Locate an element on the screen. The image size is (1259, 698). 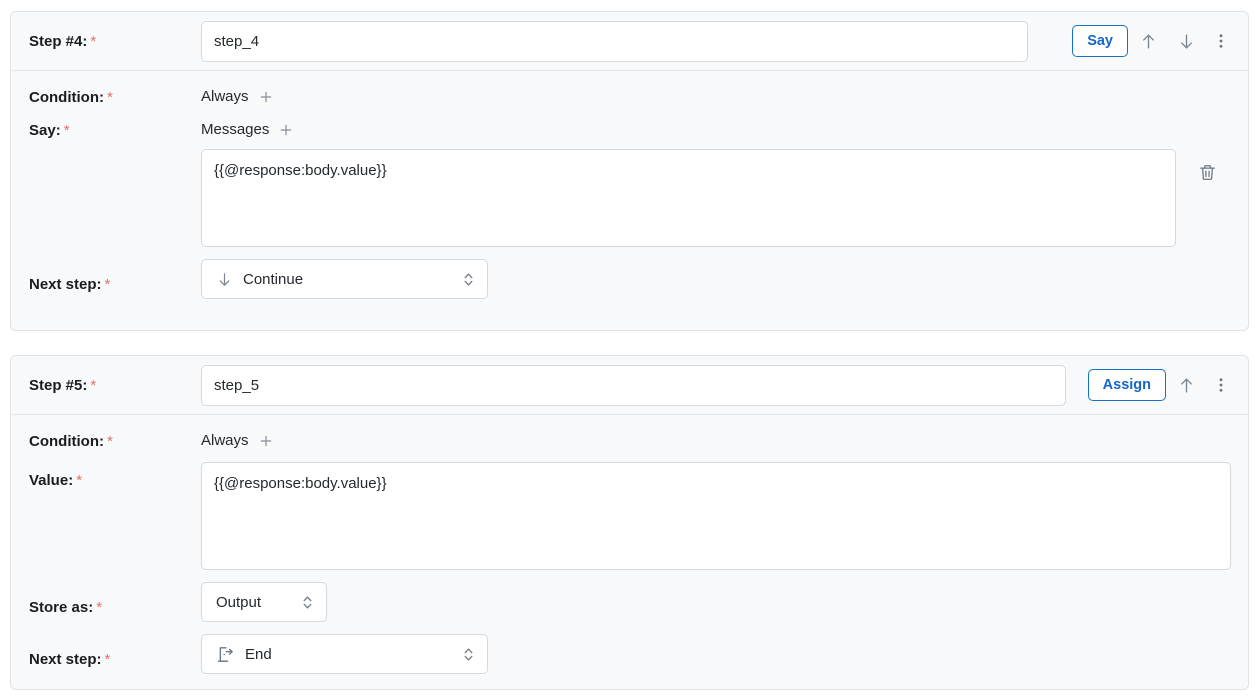
step4-say-content: Messages is located at coordinates (709, 182).